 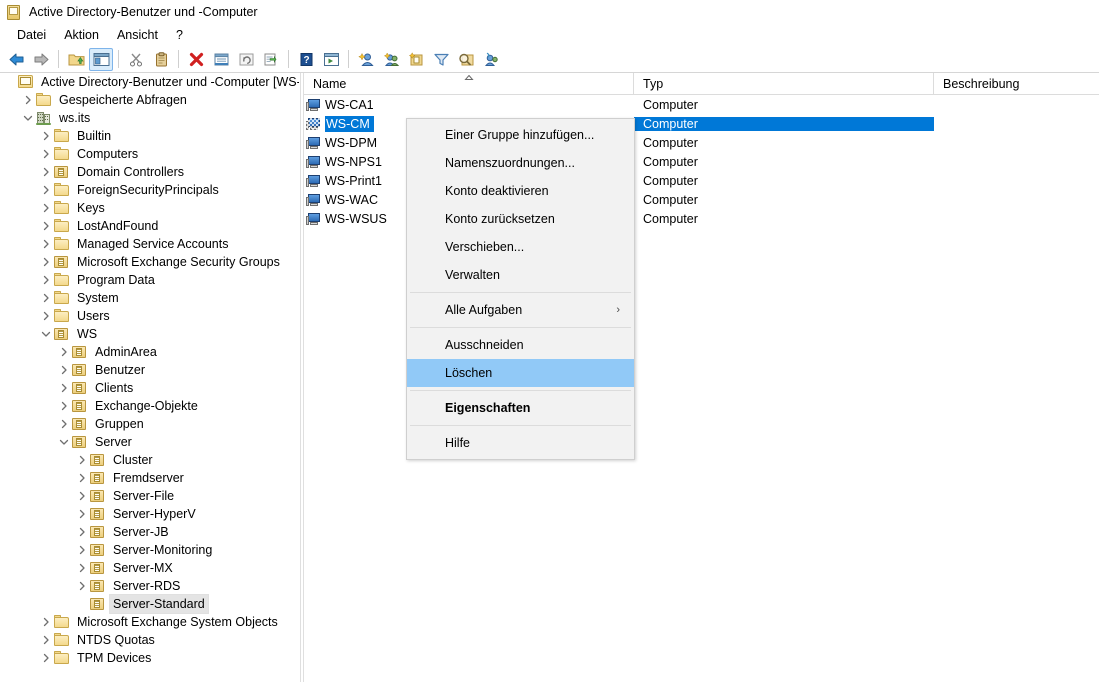 I want to click on tree-item-clients: Clients, so click(x=149, y=388).